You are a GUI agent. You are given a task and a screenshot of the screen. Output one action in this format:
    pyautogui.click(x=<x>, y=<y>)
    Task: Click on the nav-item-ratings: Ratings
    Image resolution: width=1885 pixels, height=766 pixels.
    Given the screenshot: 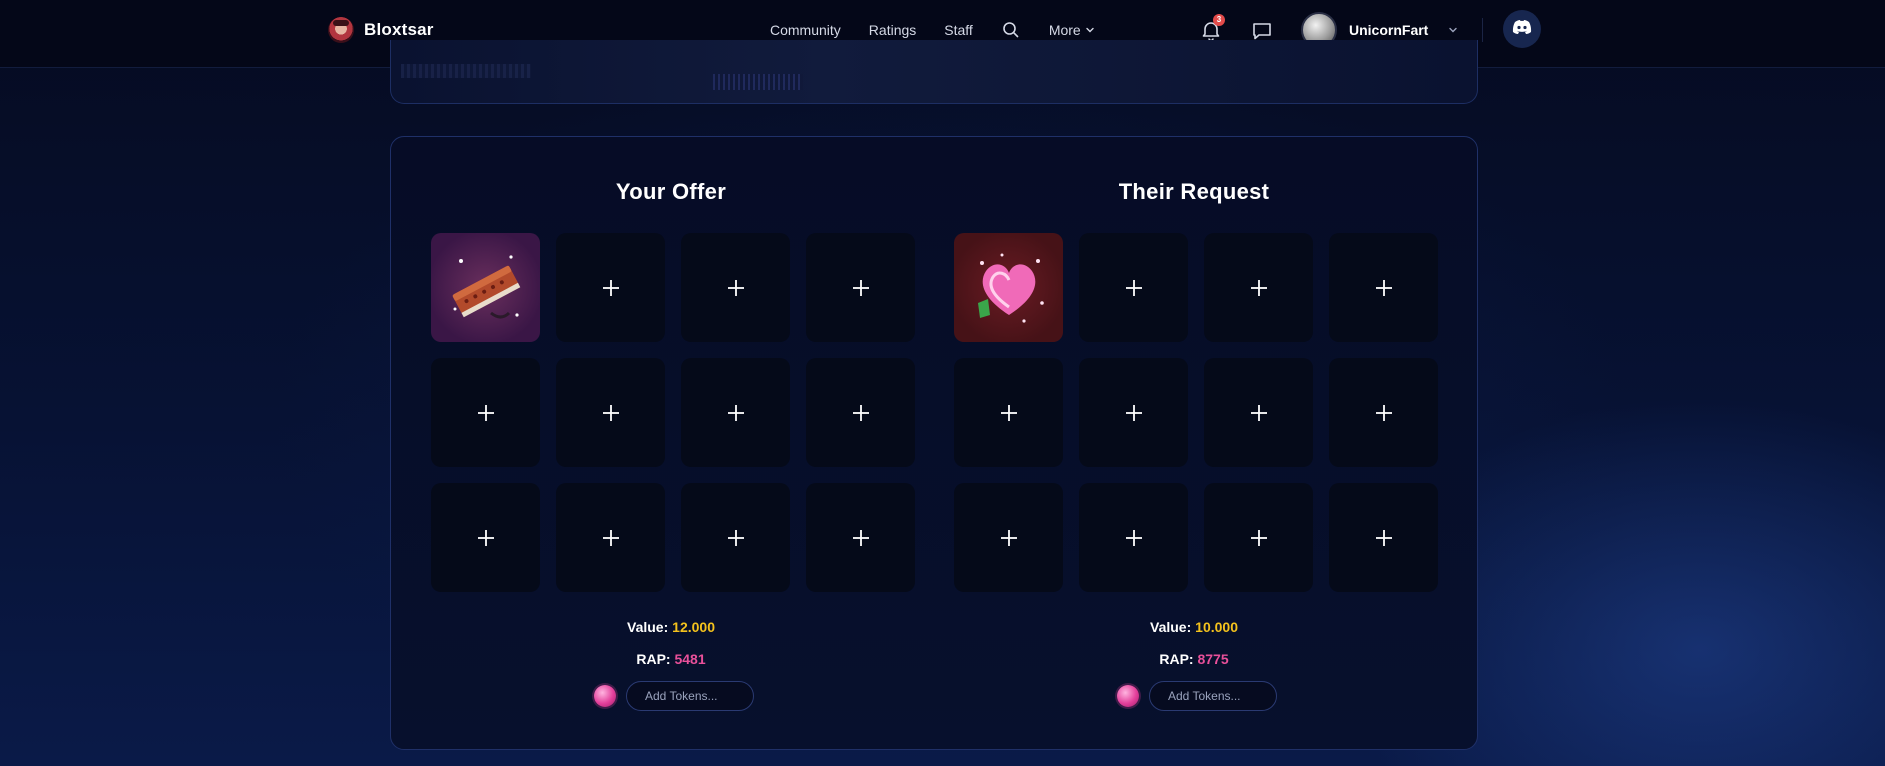 What is the action you would take?
    pyautogui.click(x=892, y=30)
    